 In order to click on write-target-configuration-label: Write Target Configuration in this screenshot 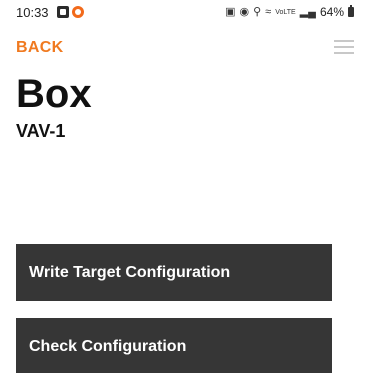, I will do `click(130, 272)`.